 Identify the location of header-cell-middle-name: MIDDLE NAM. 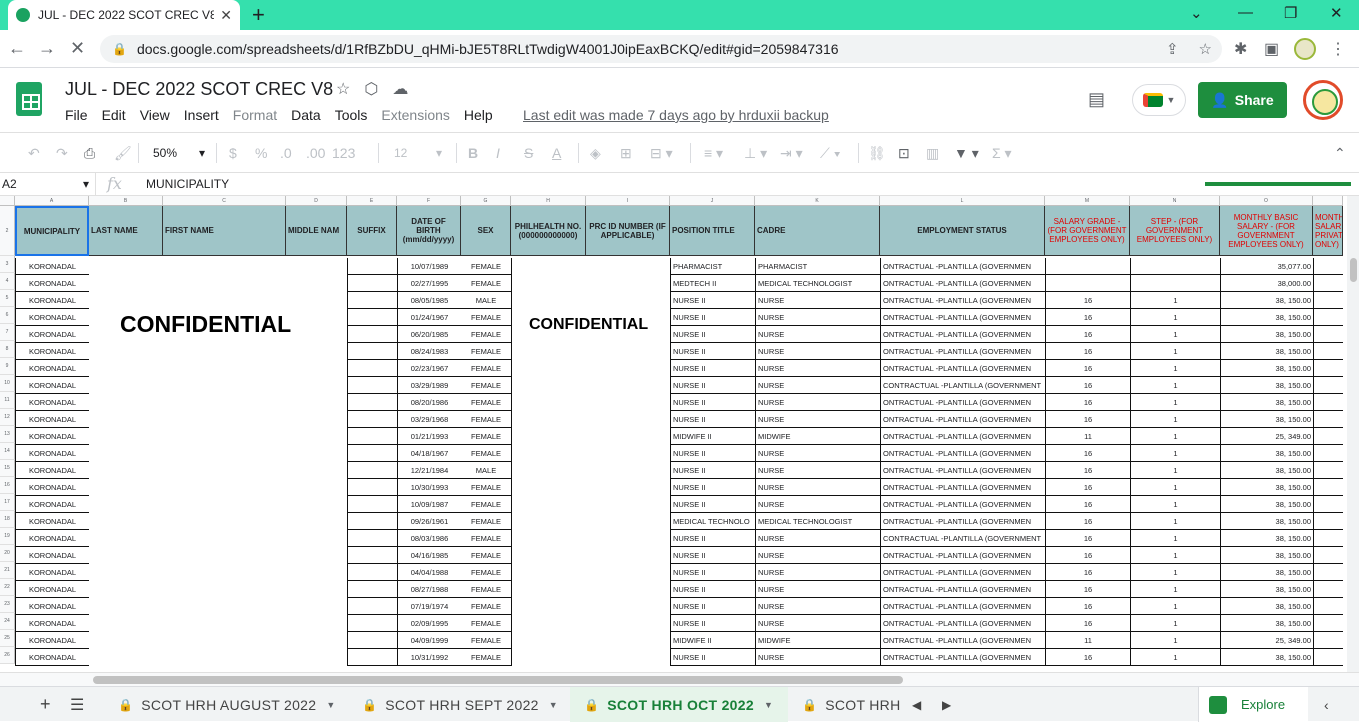
(316, 231).